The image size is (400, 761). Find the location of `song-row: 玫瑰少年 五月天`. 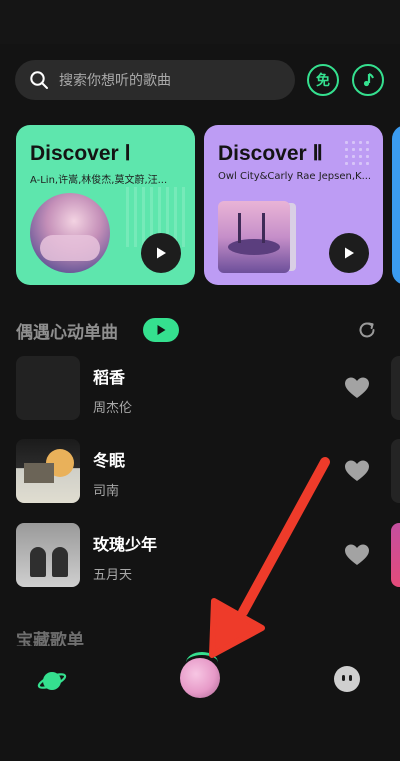

song-row: 玫瑰少年 五月天 is located at coordinates (208, 555).